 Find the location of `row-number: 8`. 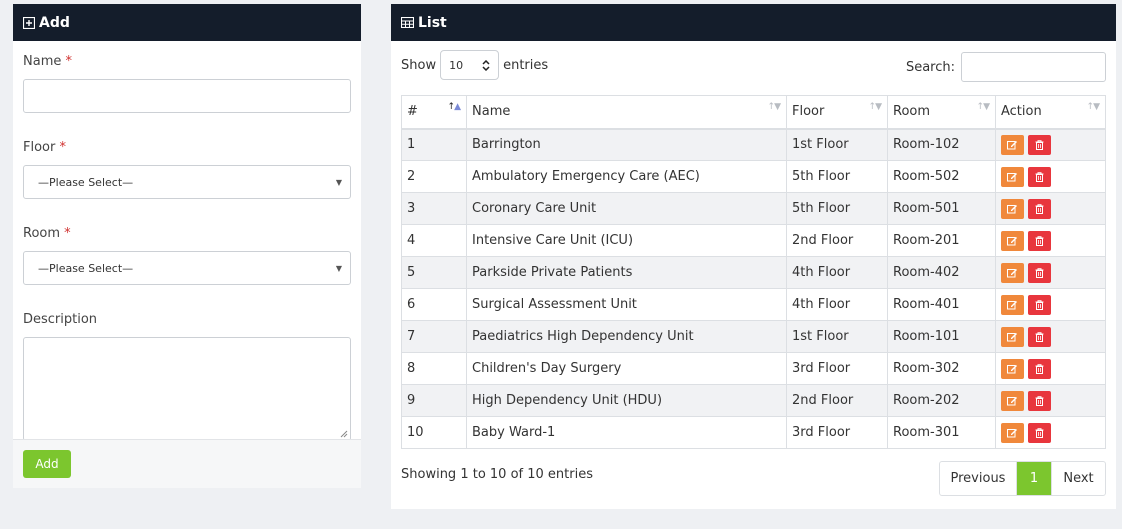

row-number: 8 is located at coordinates (434, 368).